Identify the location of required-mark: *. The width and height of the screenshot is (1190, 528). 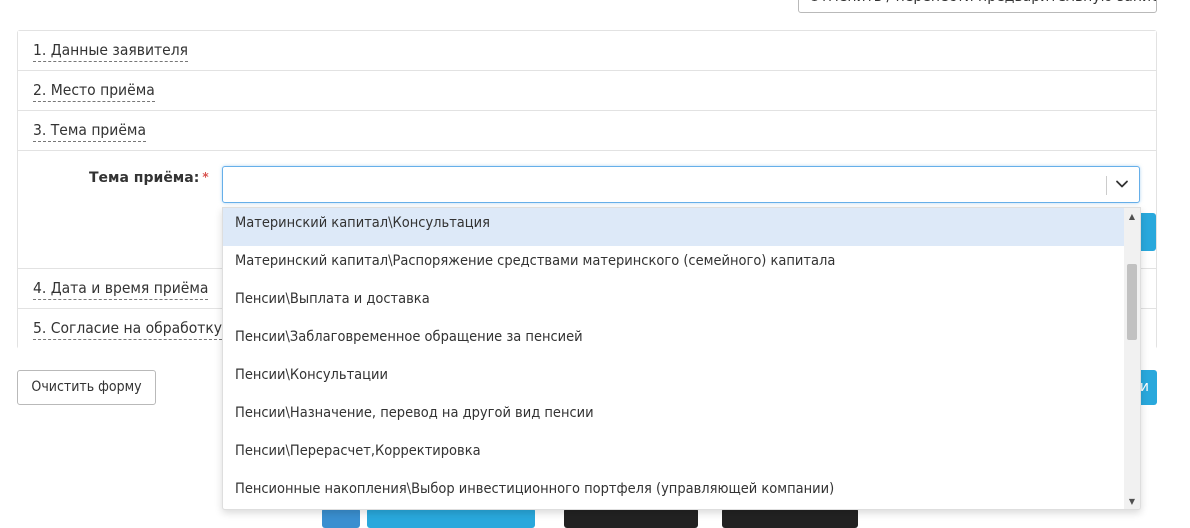
(205, 177).